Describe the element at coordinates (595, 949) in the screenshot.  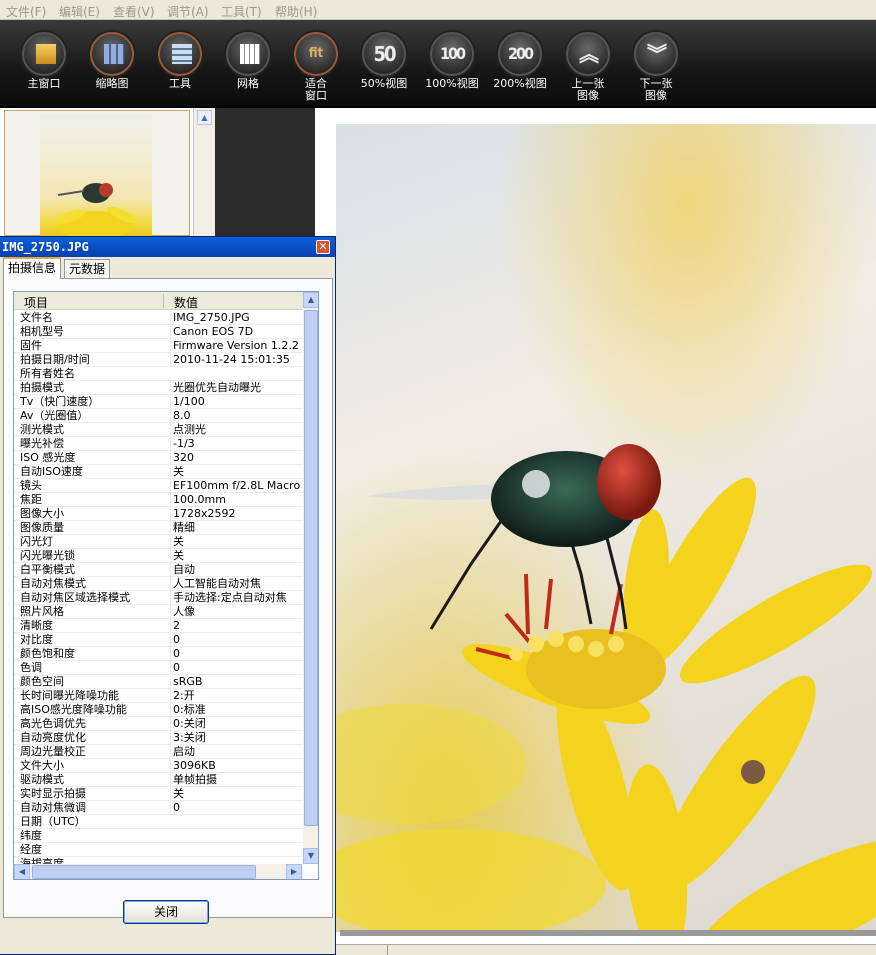
I see `status-bar` at that location.